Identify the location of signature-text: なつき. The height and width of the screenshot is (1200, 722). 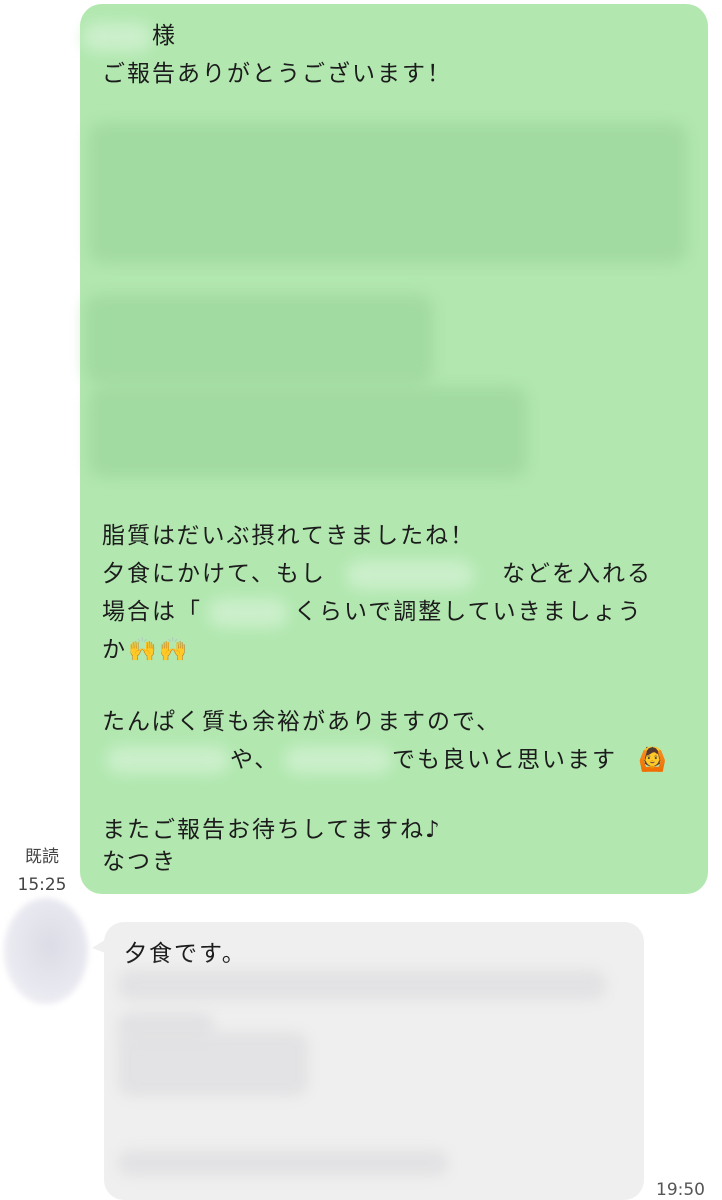
(139, 862).